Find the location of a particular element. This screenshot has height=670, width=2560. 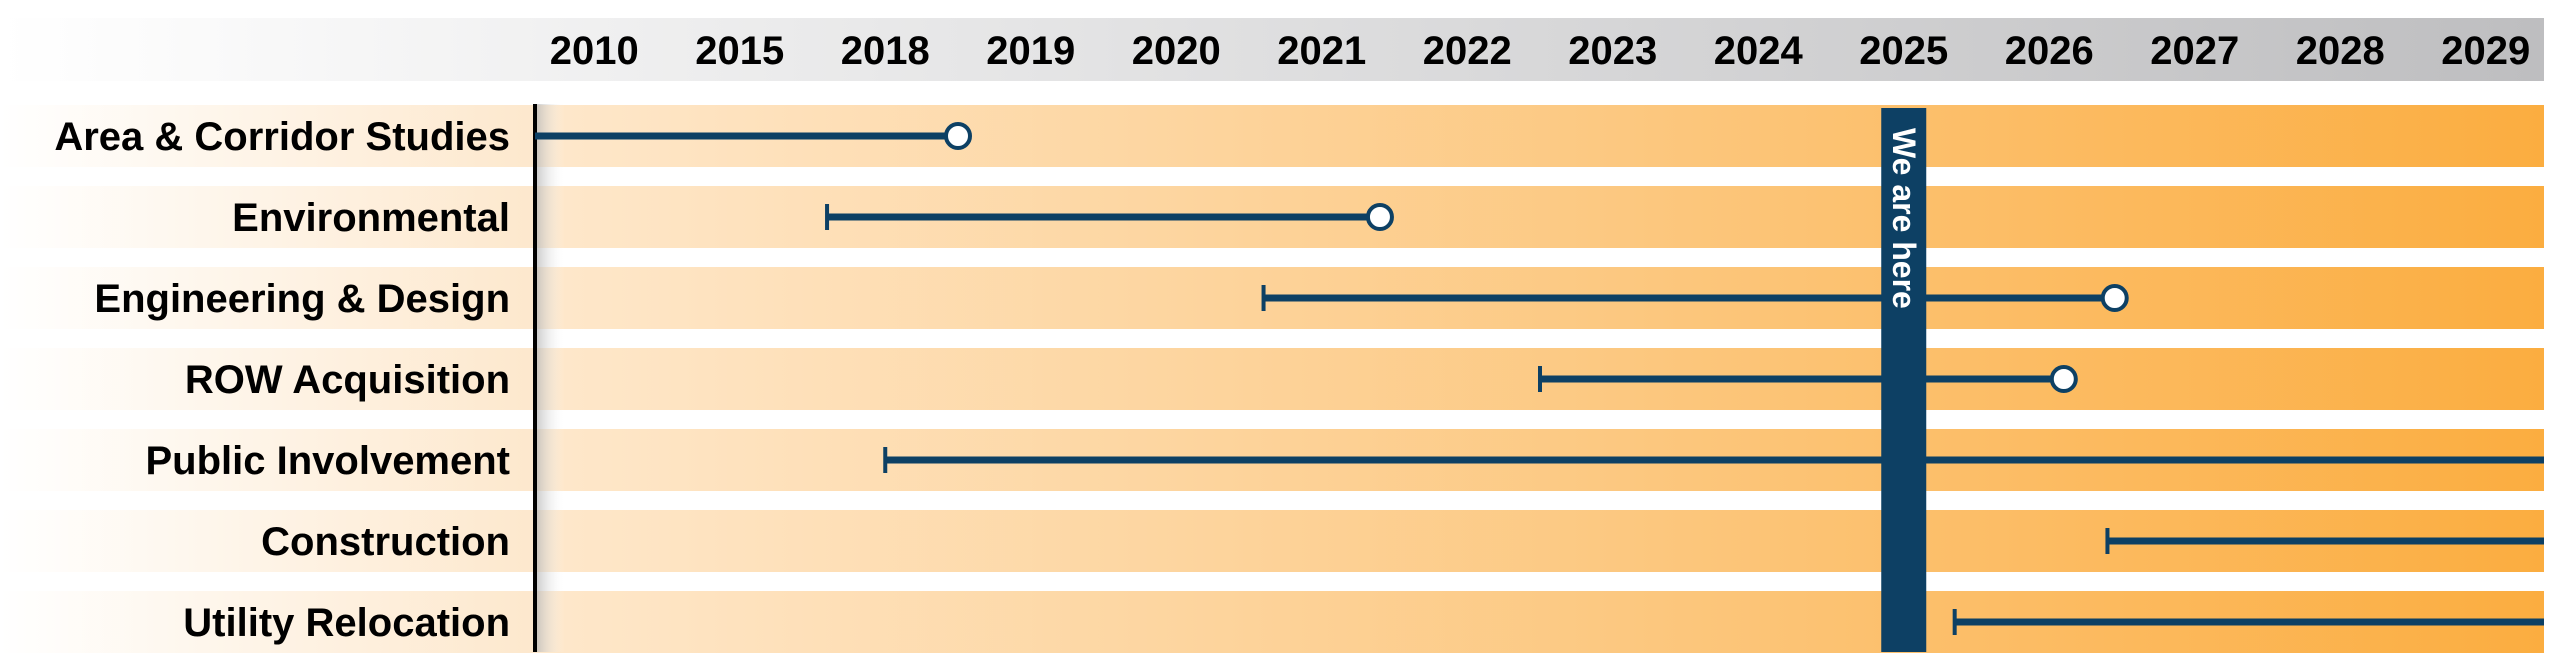

axis-shadow is located at coordinates (551, 378).